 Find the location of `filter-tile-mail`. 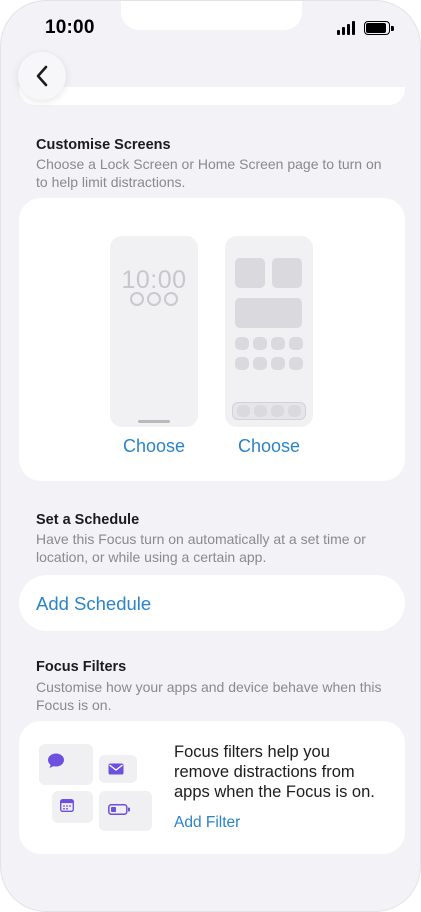

filter-tile-mail is located at coordinates (118, 769).